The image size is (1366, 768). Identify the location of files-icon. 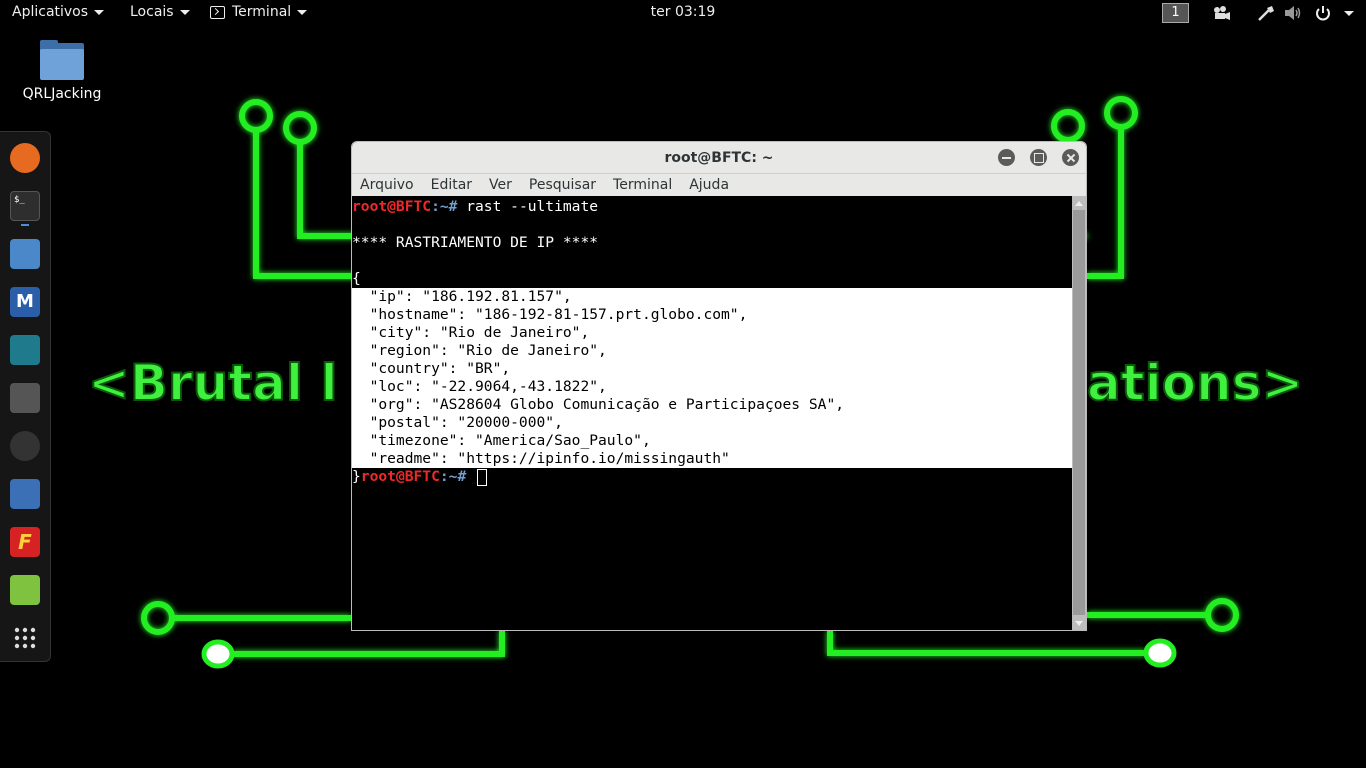
(25, 254).